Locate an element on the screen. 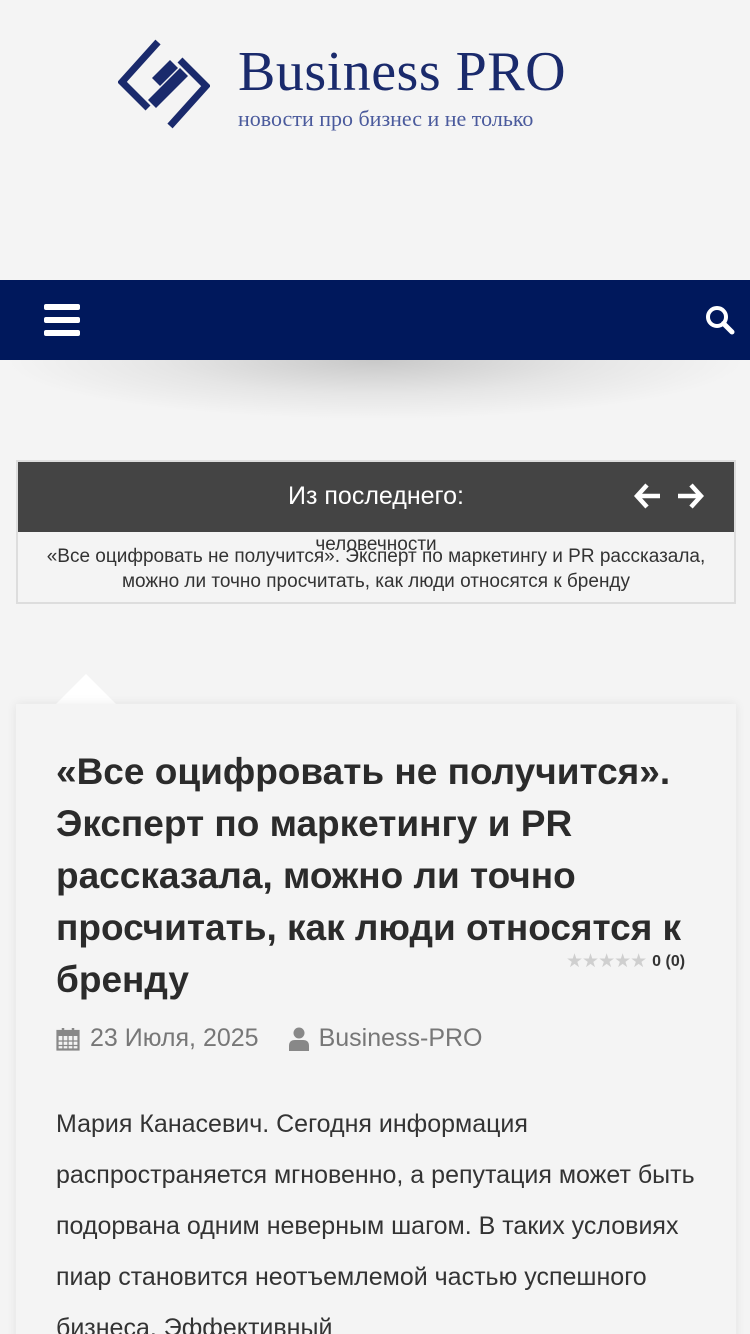  rating-stars-icon: ★★★★★ is located at coordinates (606, 961).